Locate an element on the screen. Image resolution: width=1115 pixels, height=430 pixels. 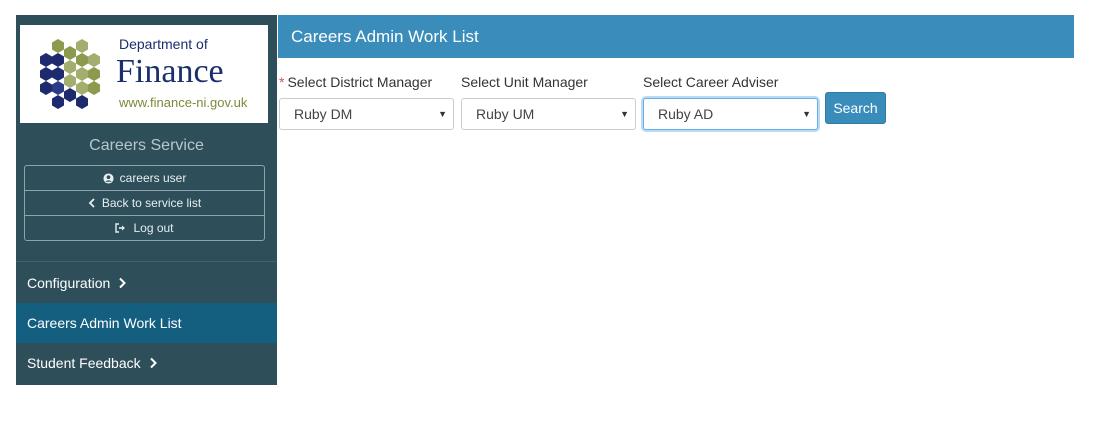
nav-divider is located at coordinates (146, 261).